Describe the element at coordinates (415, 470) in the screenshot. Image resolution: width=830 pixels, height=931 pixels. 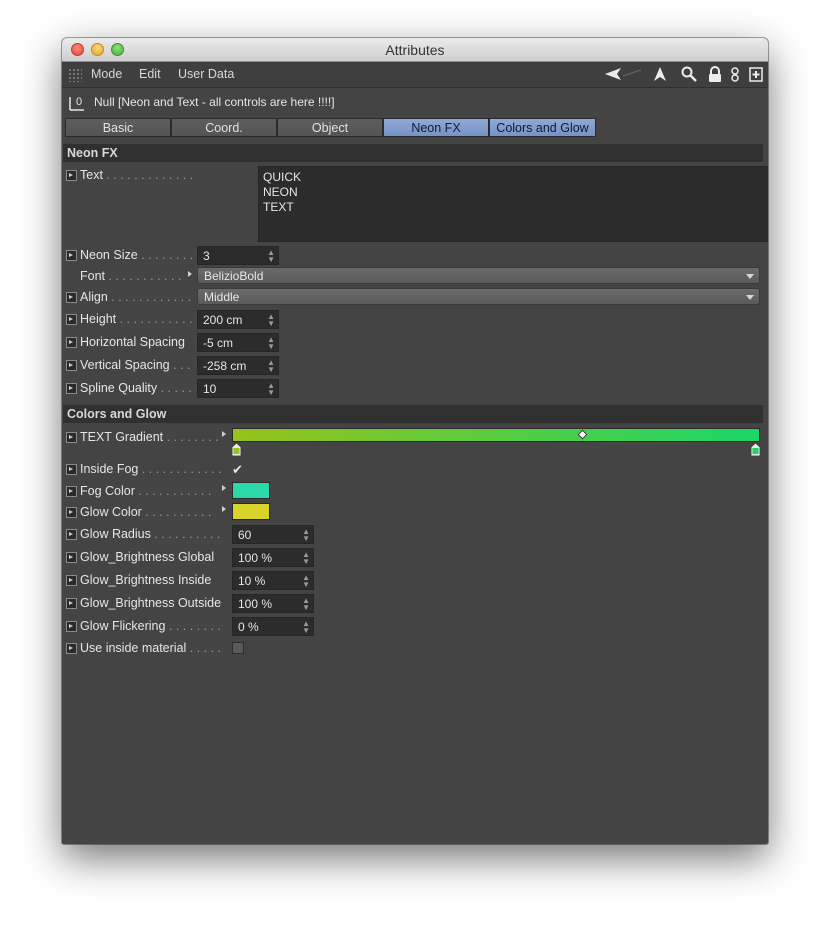
I see `inside-fog-row: Inside Fog . . . . . . . . . . . . ✔` at that location.